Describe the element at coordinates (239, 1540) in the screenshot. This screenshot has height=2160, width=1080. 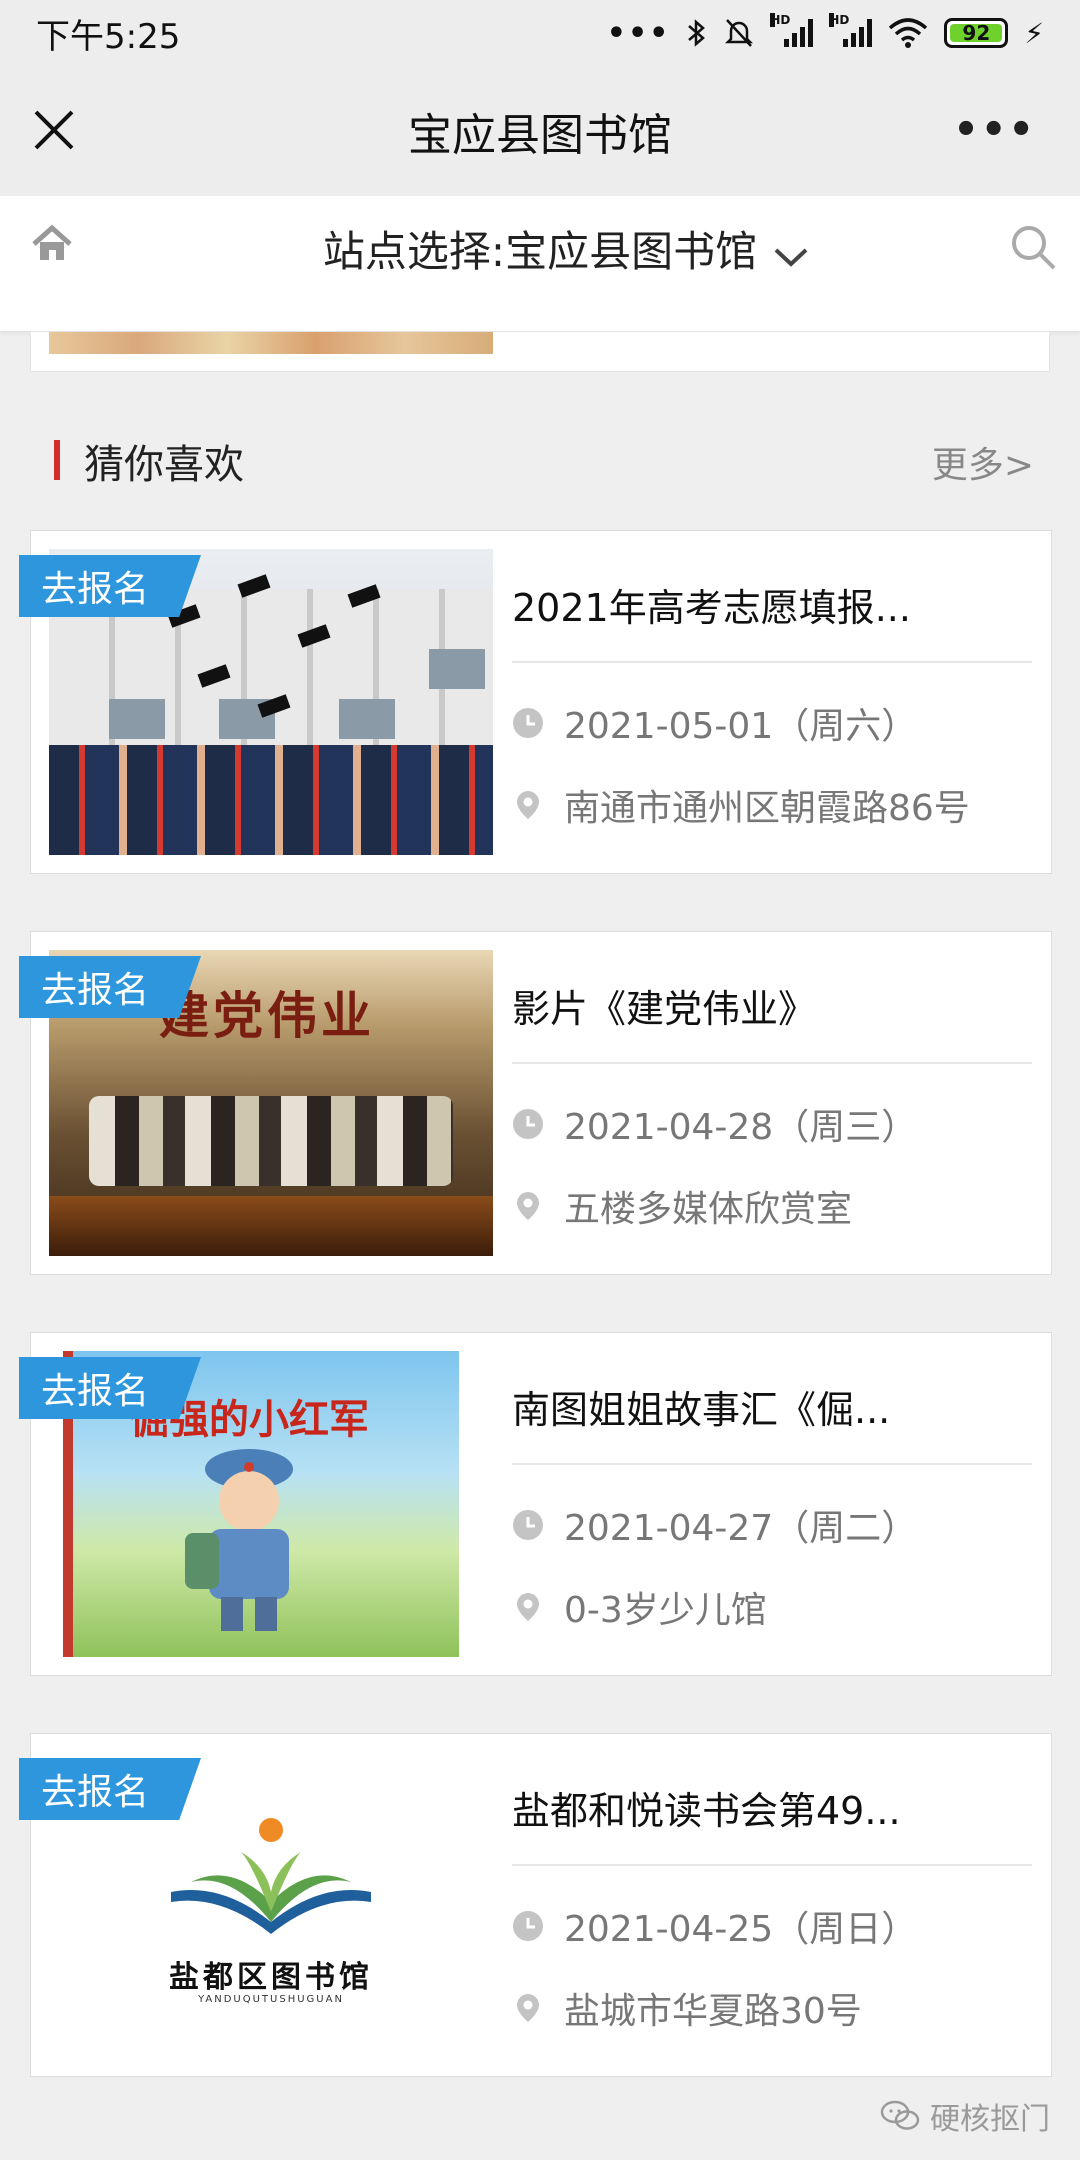
I see `child-illustration` at that location.